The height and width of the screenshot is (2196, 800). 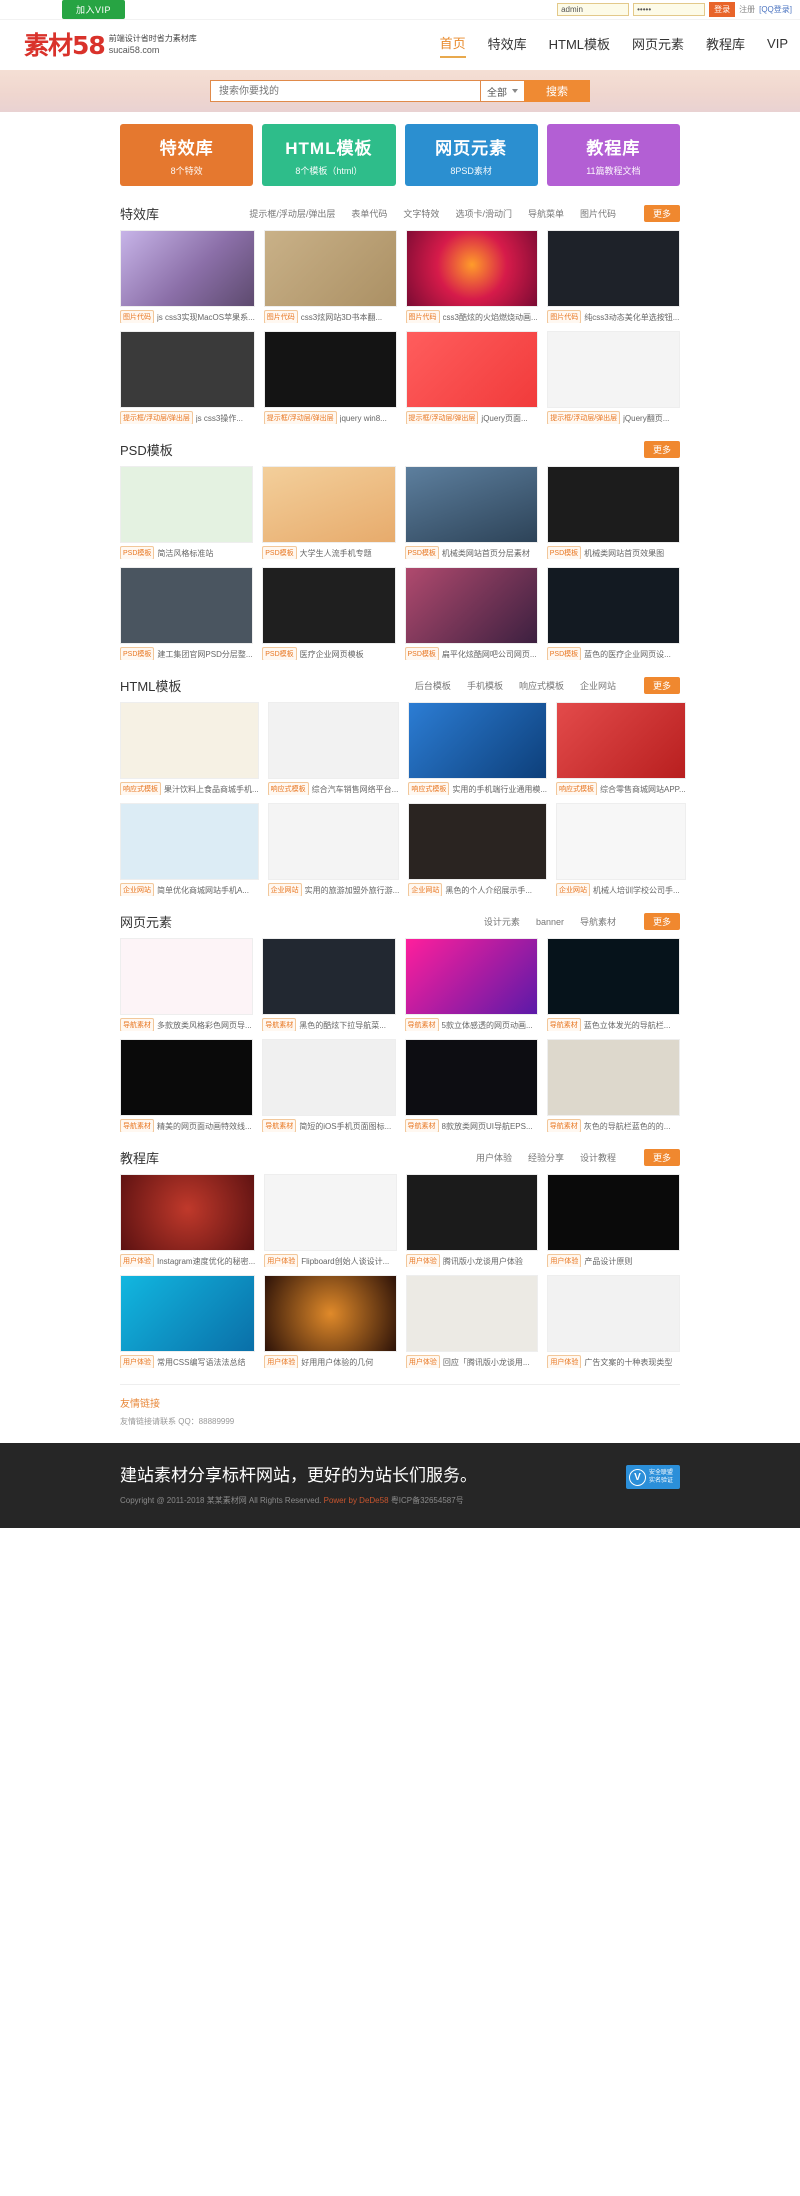 I want to click on login-button: 登录, so click(x=722, y=9).